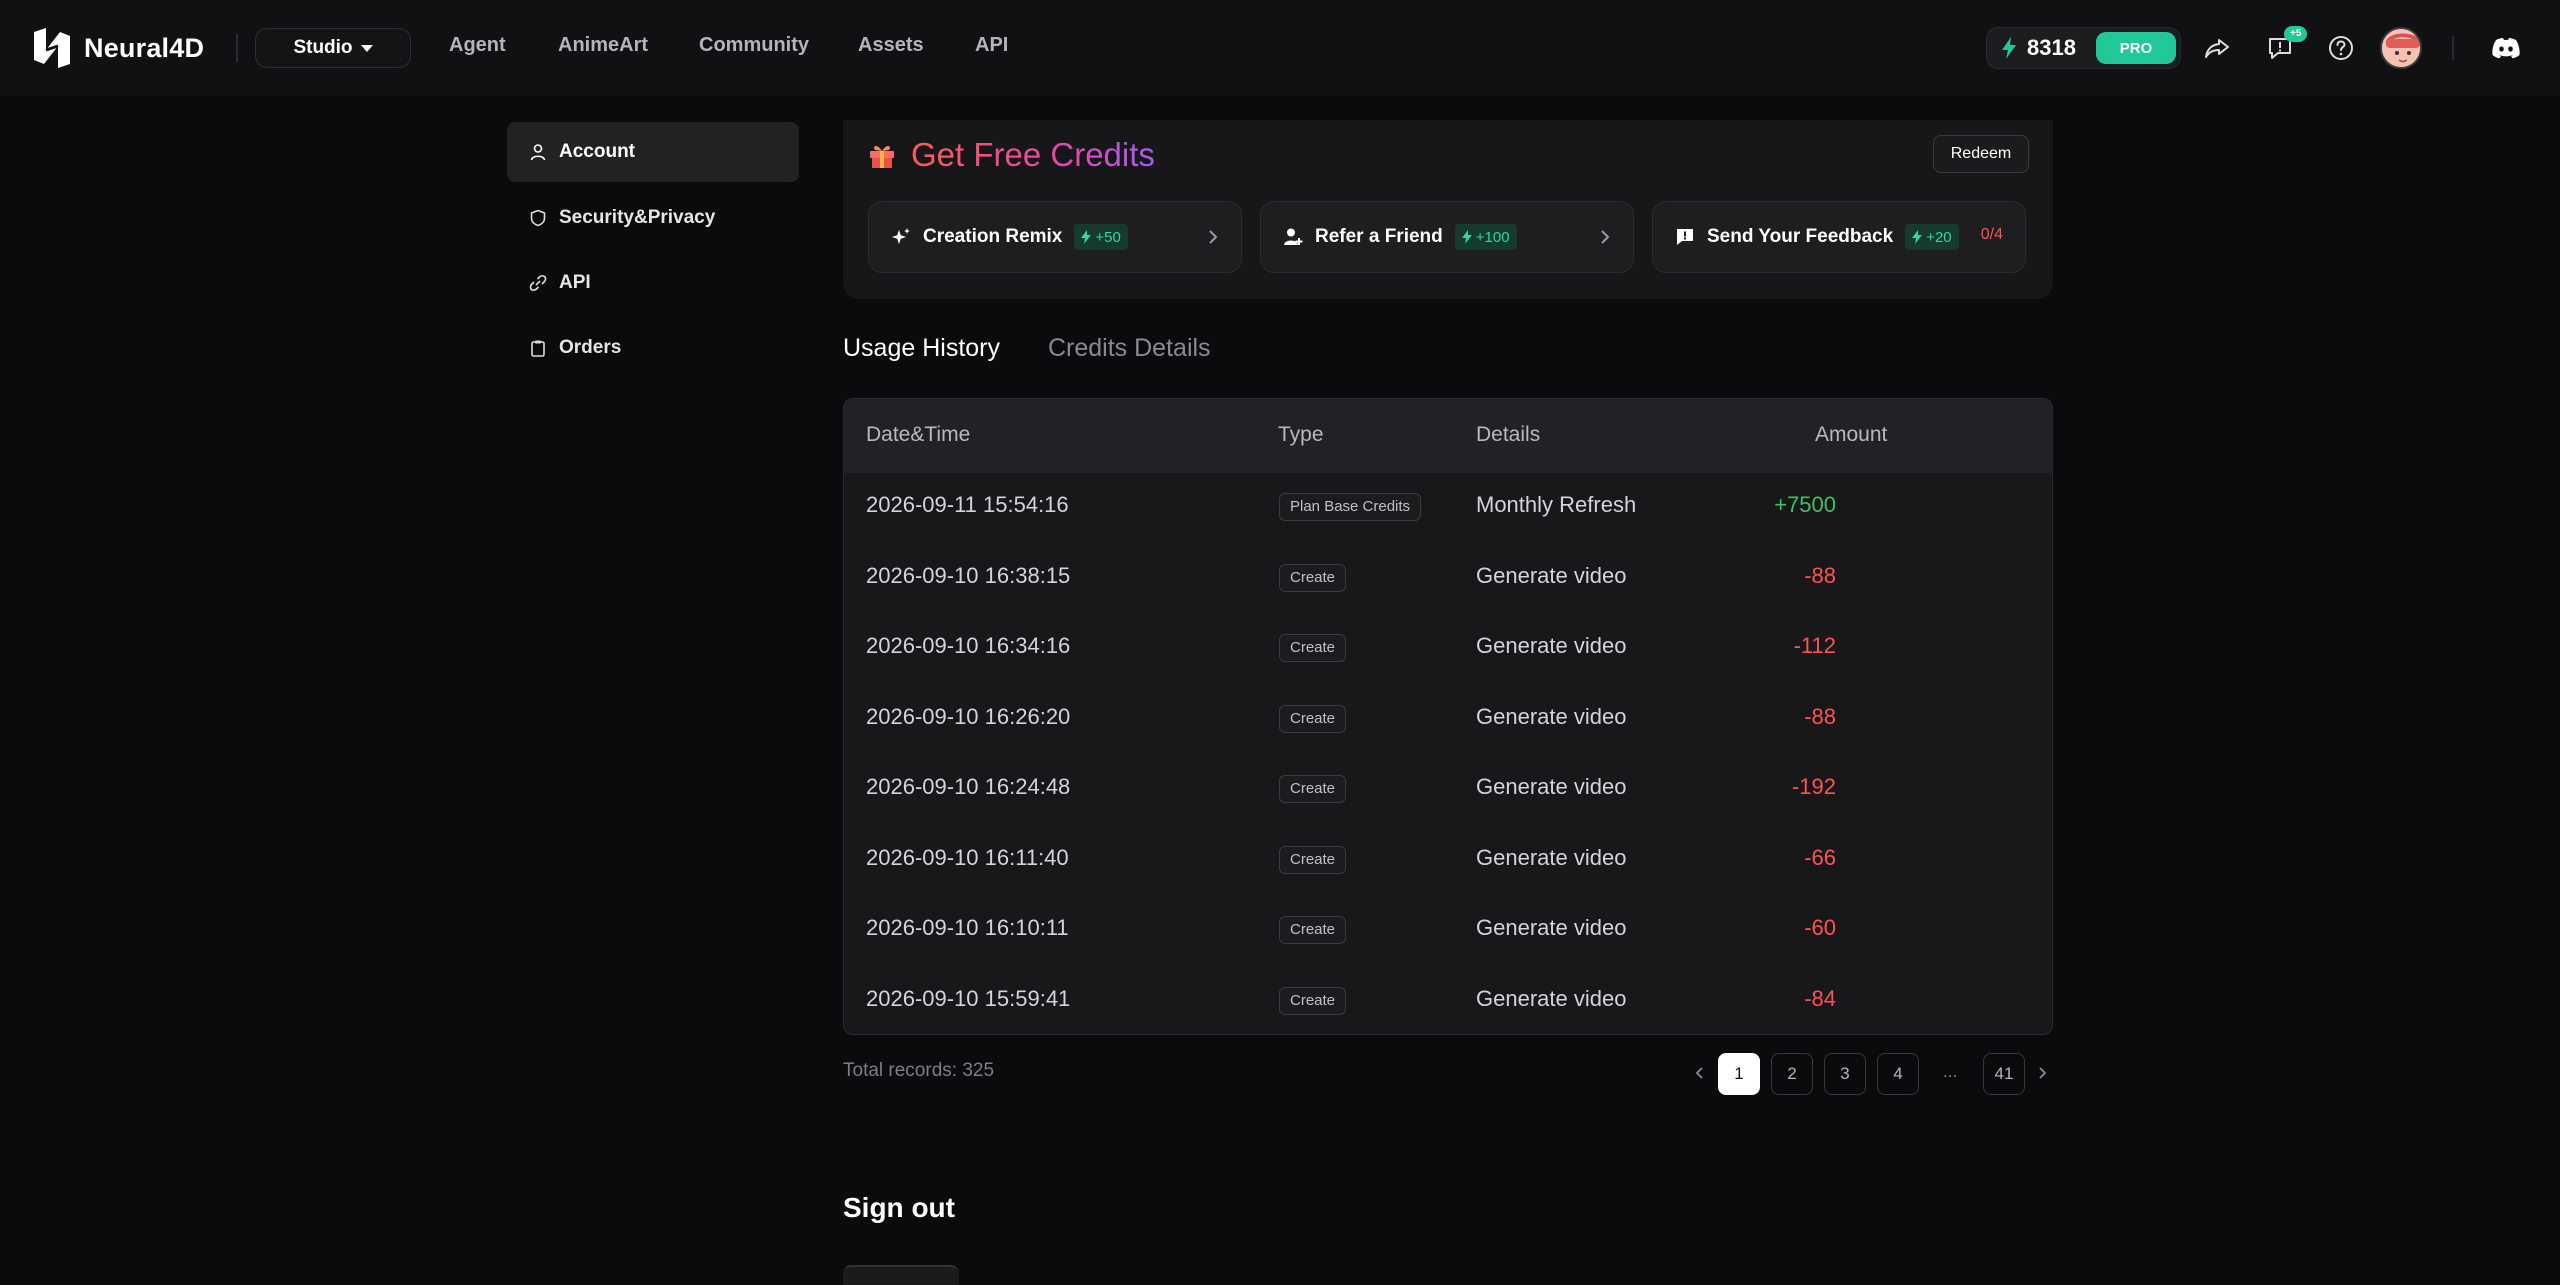 The width and height of the screenshot is (2560, 1285). What do you see at coordinates (366, 48) in the screenshot?
I see `caret-down-icon` at bounding box center [366, 48].